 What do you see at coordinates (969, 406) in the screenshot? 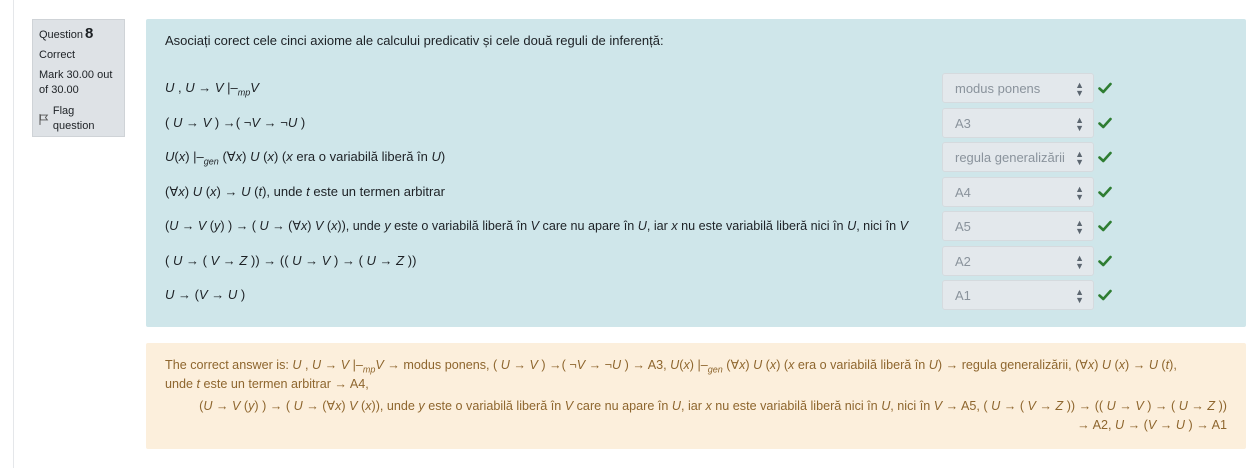
I see `feedback-answer: A5` at bounding box center [969, 406].